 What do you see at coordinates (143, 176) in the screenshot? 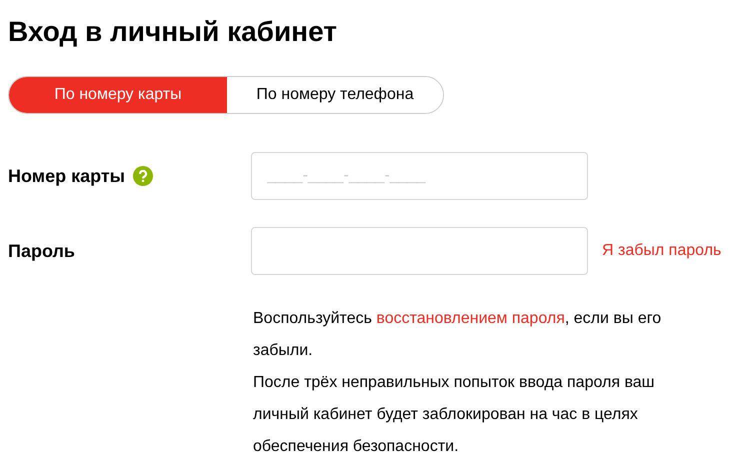
I see `help-icon` at bounding box center [143, 176].